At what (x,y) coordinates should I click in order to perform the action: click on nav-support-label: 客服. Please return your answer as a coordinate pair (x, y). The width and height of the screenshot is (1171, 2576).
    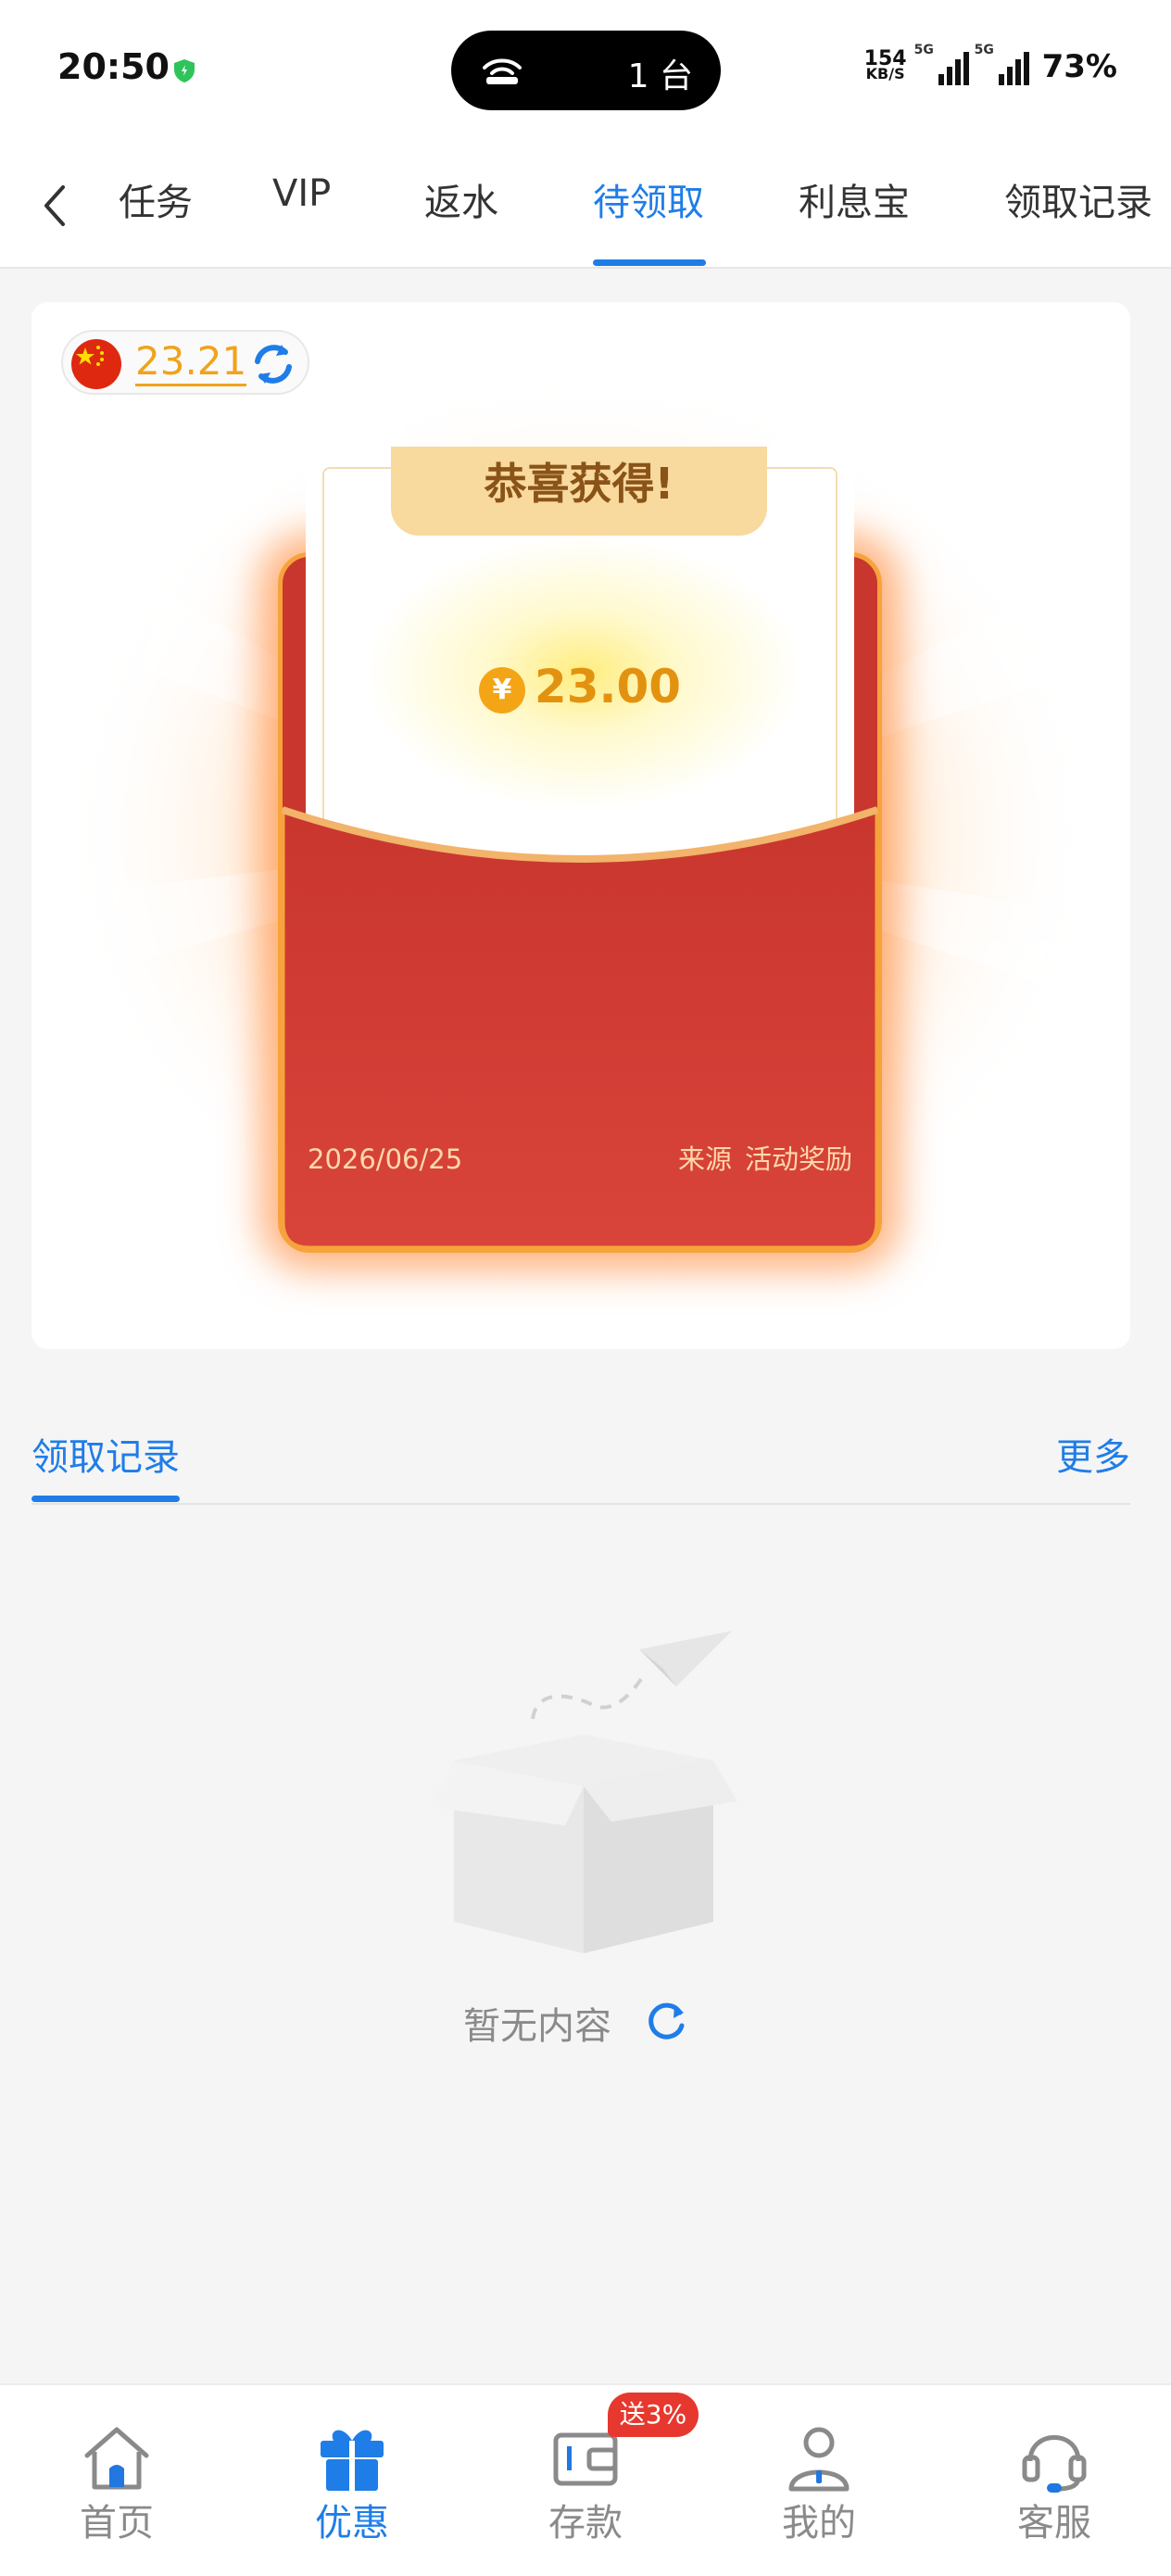
    Looking at the image, I should click on (1054, 2523).